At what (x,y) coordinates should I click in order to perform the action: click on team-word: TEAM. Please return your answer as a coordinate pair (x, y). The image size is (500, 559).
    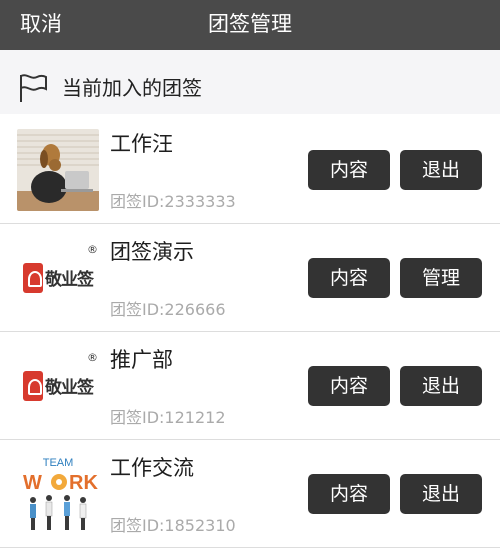
    Looking at the image, I should click on (58, 463).